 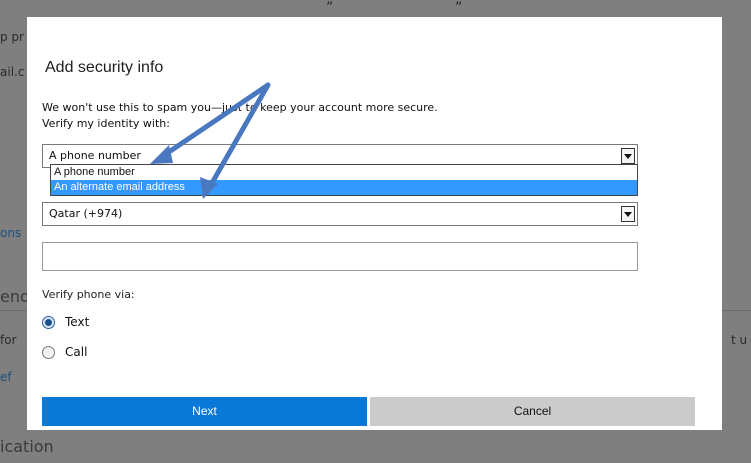 What do you see at coordinates (15, 296) in the screenshot?
I see `background-heading: end` at bounding box center [15, 296].